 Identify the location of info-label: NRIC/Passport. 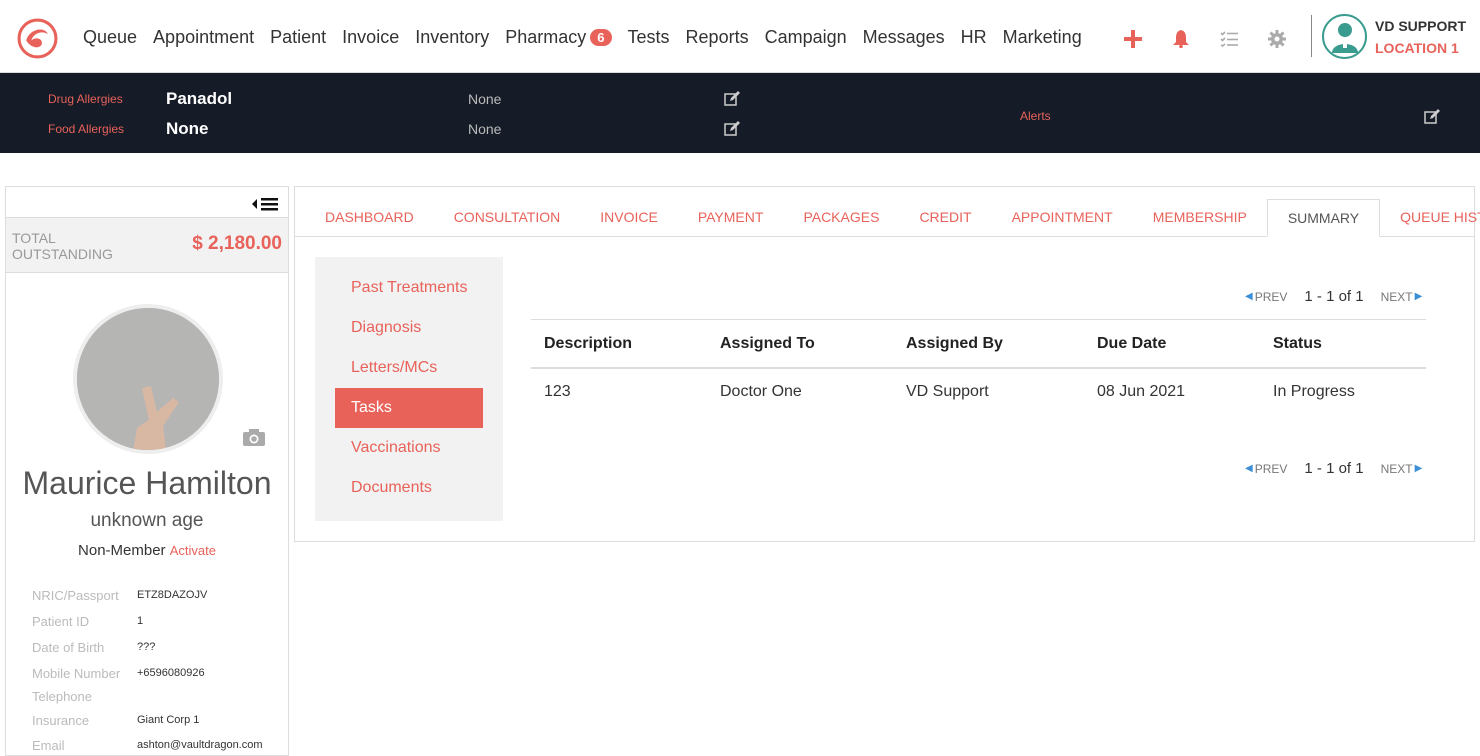
(75, 595).